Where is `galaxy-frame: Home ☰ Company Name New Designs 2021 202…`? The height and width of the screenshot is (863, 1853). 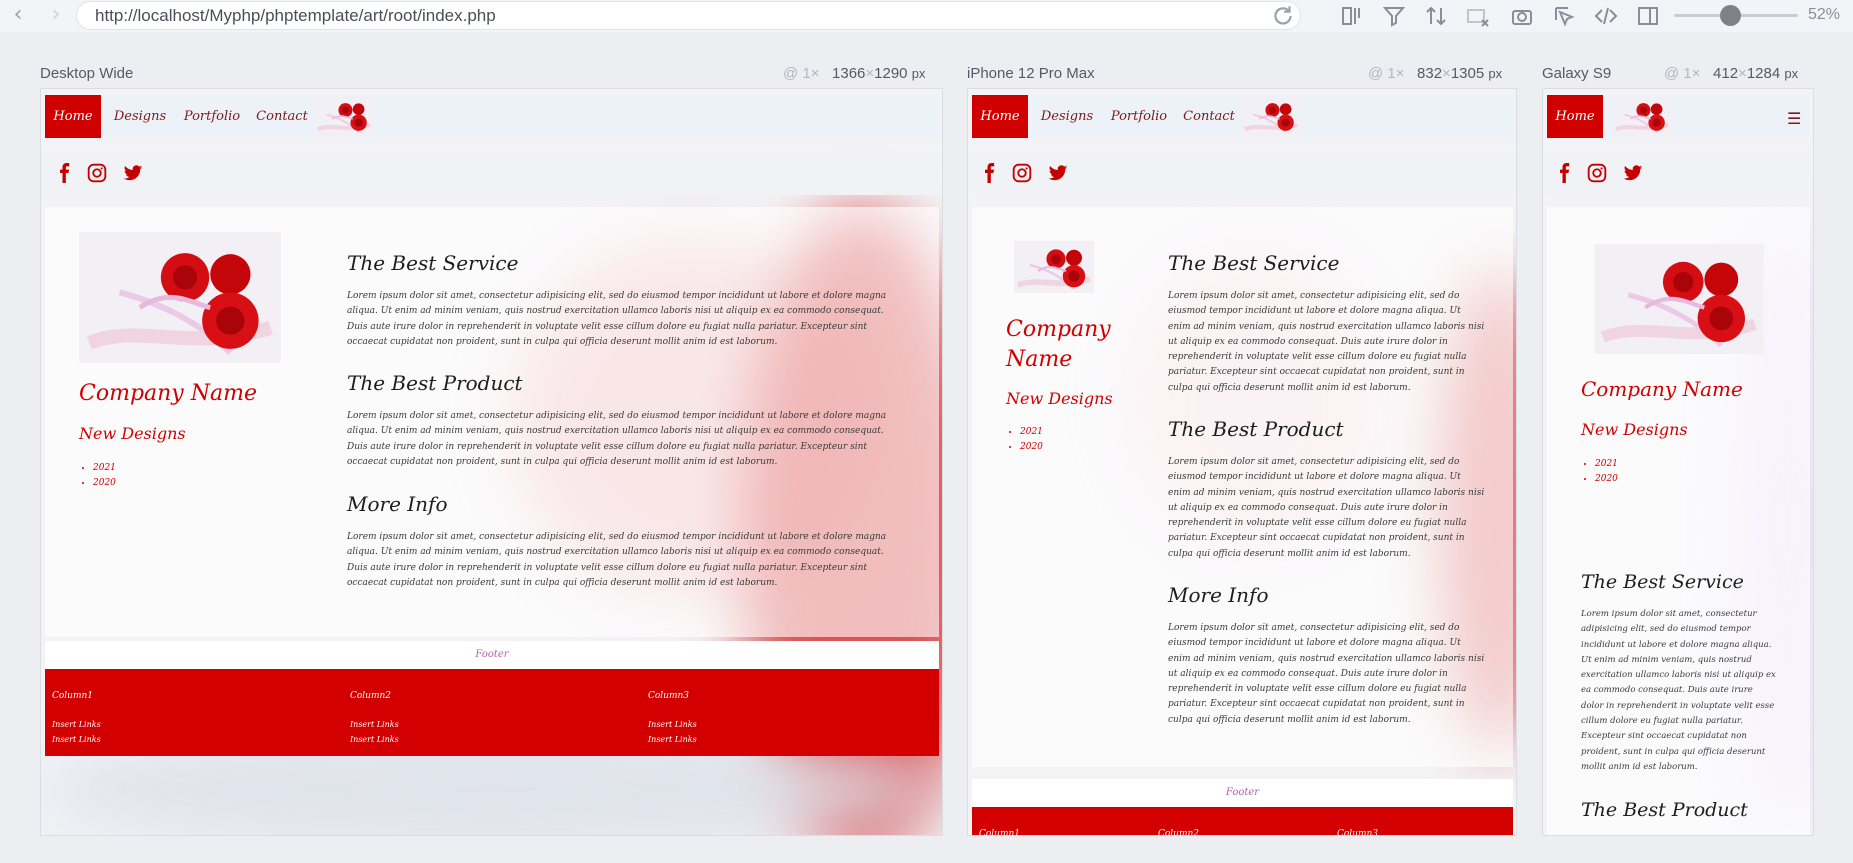
galaxy-frame: Home ☰ Company Name New Designs 2021 202… is located at coordinates (1678, 462).